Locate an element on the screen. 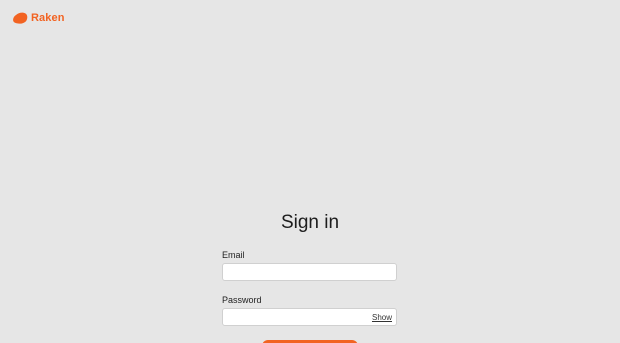 Image resolution: width=620 pixels, height=343 pixels. raken-logo-icon is located at coordinates (20, 18).